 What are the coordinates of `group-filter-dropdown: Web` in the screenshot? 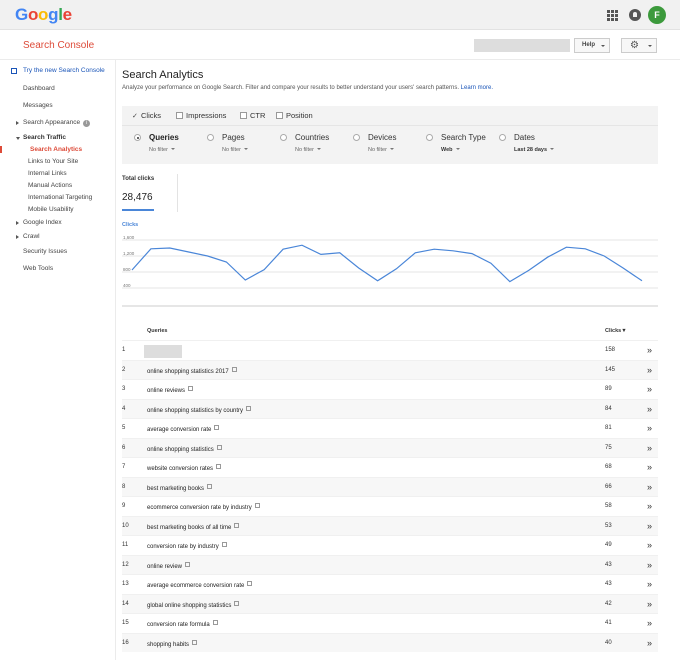 It's located at (450, 150).